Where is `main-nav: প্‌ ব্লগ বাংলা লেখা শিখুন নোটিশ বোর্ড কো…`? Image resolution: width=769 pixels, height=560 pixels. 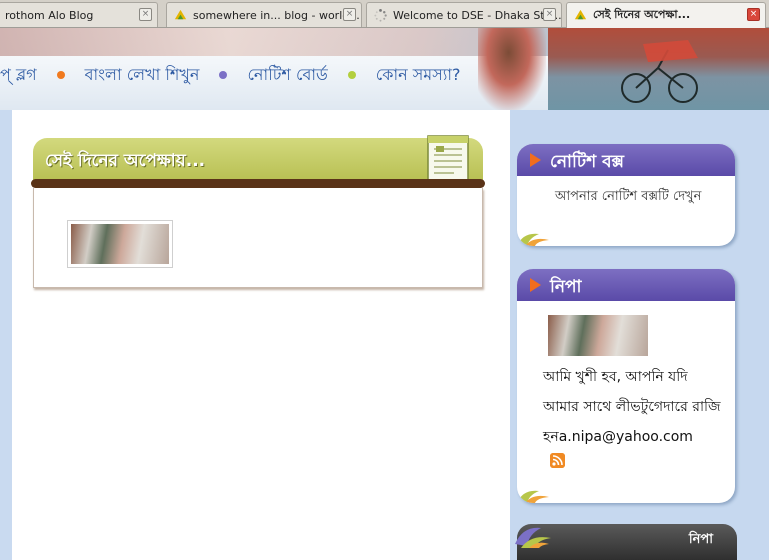 main-nav: প্‌ ব্লগ বাংলা লেখা শিখুন নোটিশ বোর্ড কো… is located at coordinates (230, 75).